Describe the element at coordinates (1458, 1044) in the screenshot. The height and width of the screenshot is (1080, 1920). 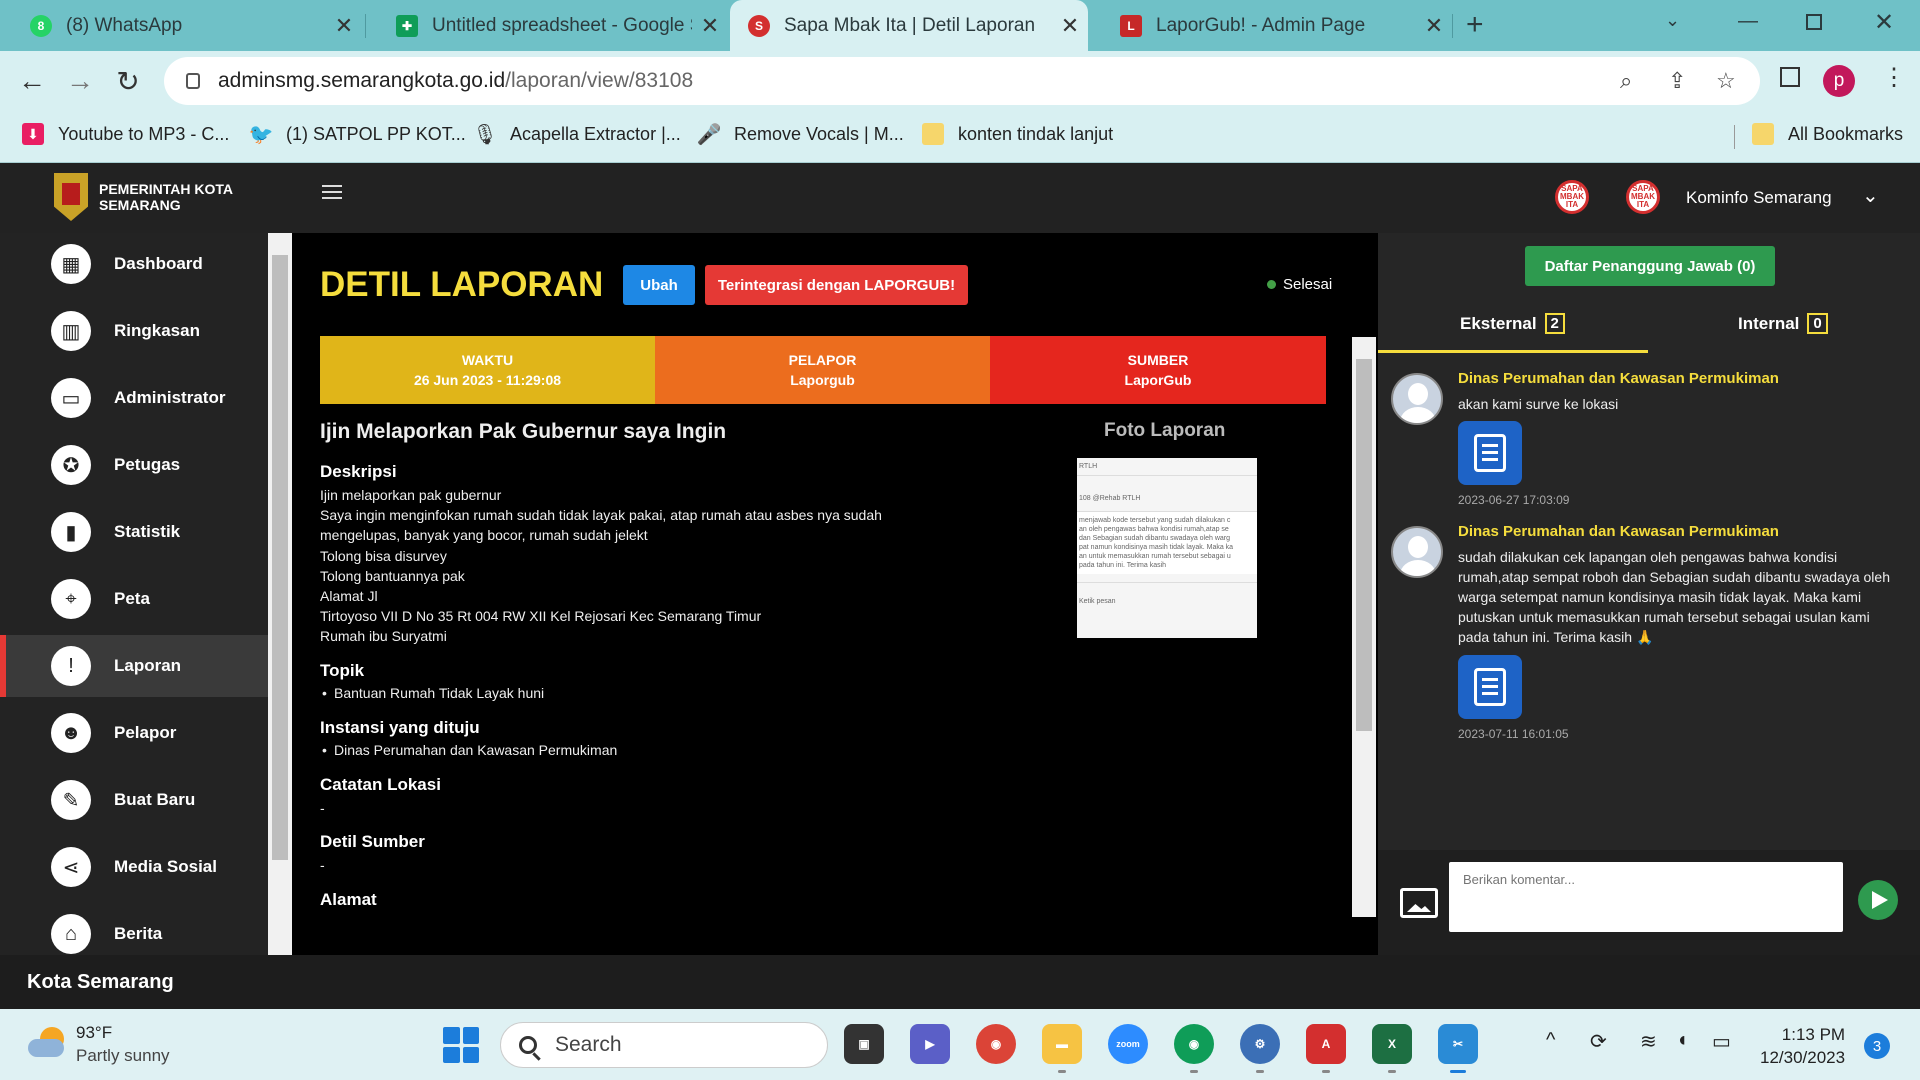
I see `snipping-tool-icon: ✂` at that location.